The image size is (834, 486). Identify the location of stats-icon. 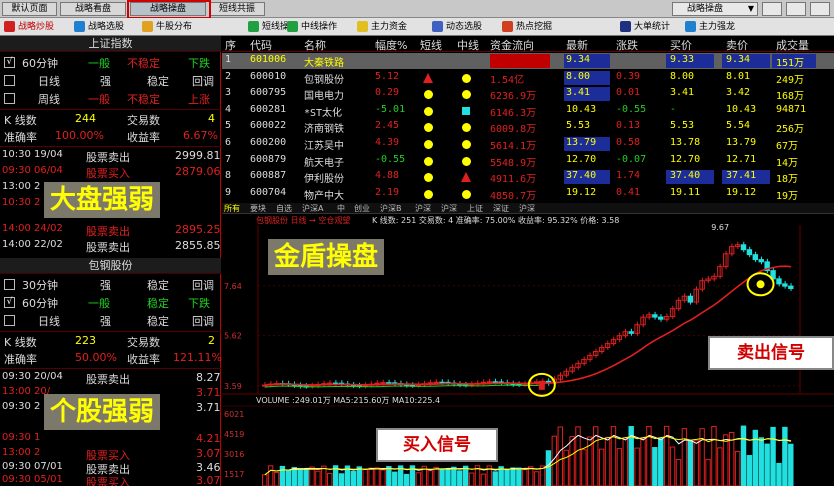
(625, 26).